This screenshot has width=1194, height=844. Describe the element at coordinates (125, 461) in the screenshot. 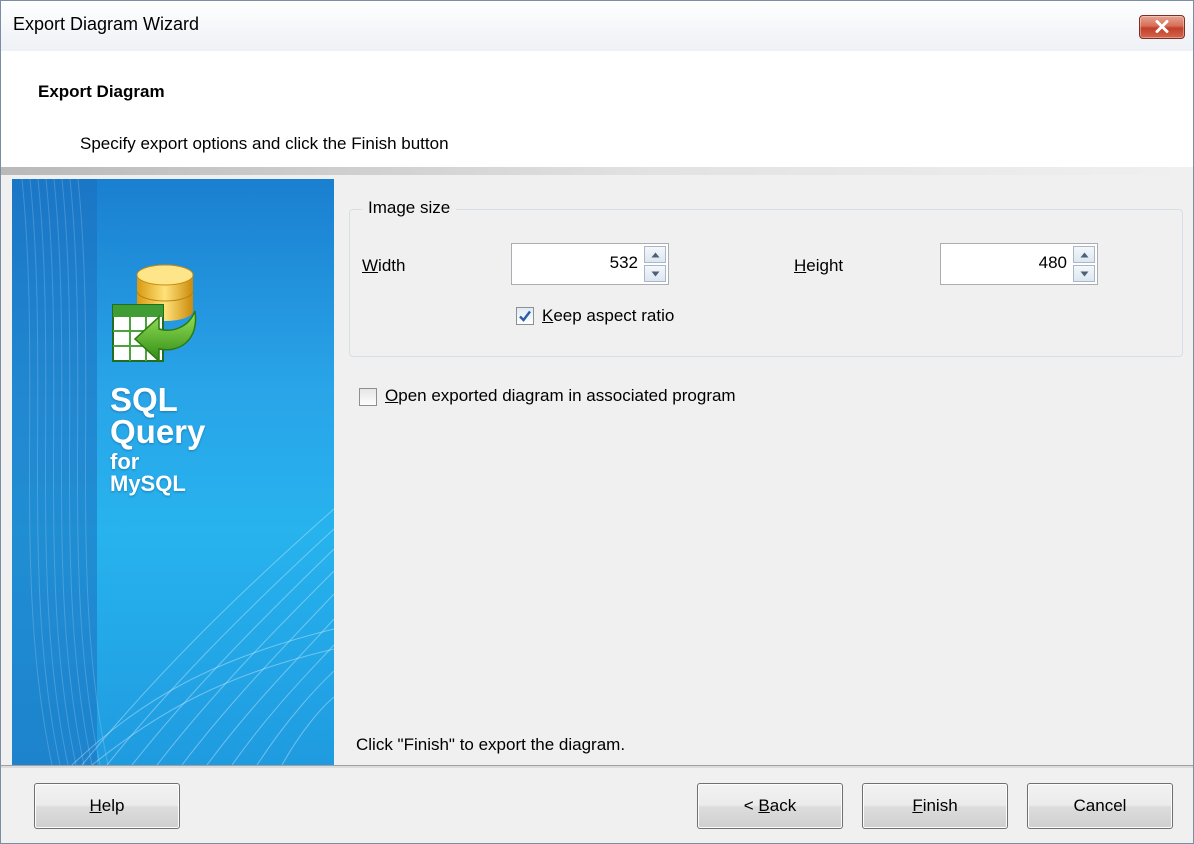

I see `brand-line-3: for` at that location.